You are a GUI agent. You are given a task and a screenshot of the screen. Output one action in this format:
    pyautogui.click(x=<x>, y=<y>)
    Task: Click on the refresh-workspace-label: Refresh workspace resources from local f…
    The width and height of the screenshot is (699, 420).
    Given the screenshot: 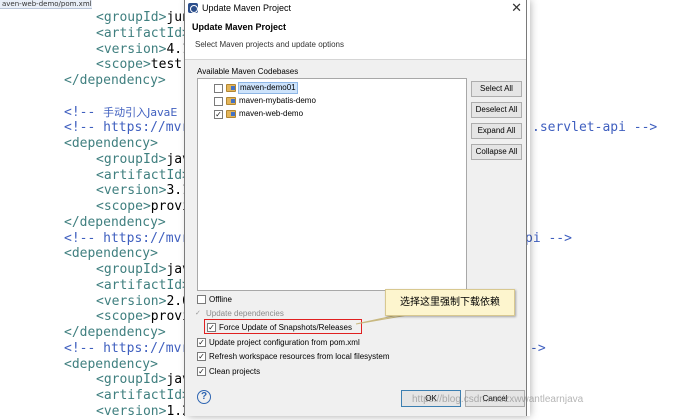 What is the action you would take?
    pyautogui.click(x=299, y=356)
    